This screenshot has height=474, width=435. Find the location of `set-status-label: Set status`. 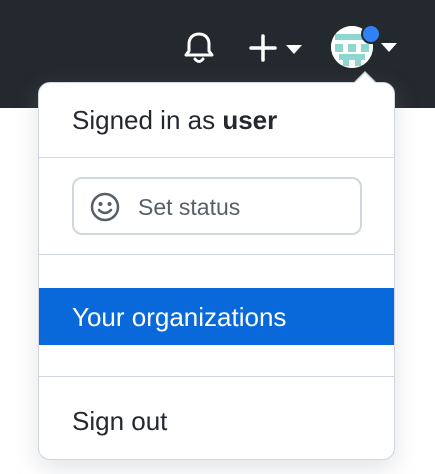

set-status-label: Set status is located at coordinates (189, 207).